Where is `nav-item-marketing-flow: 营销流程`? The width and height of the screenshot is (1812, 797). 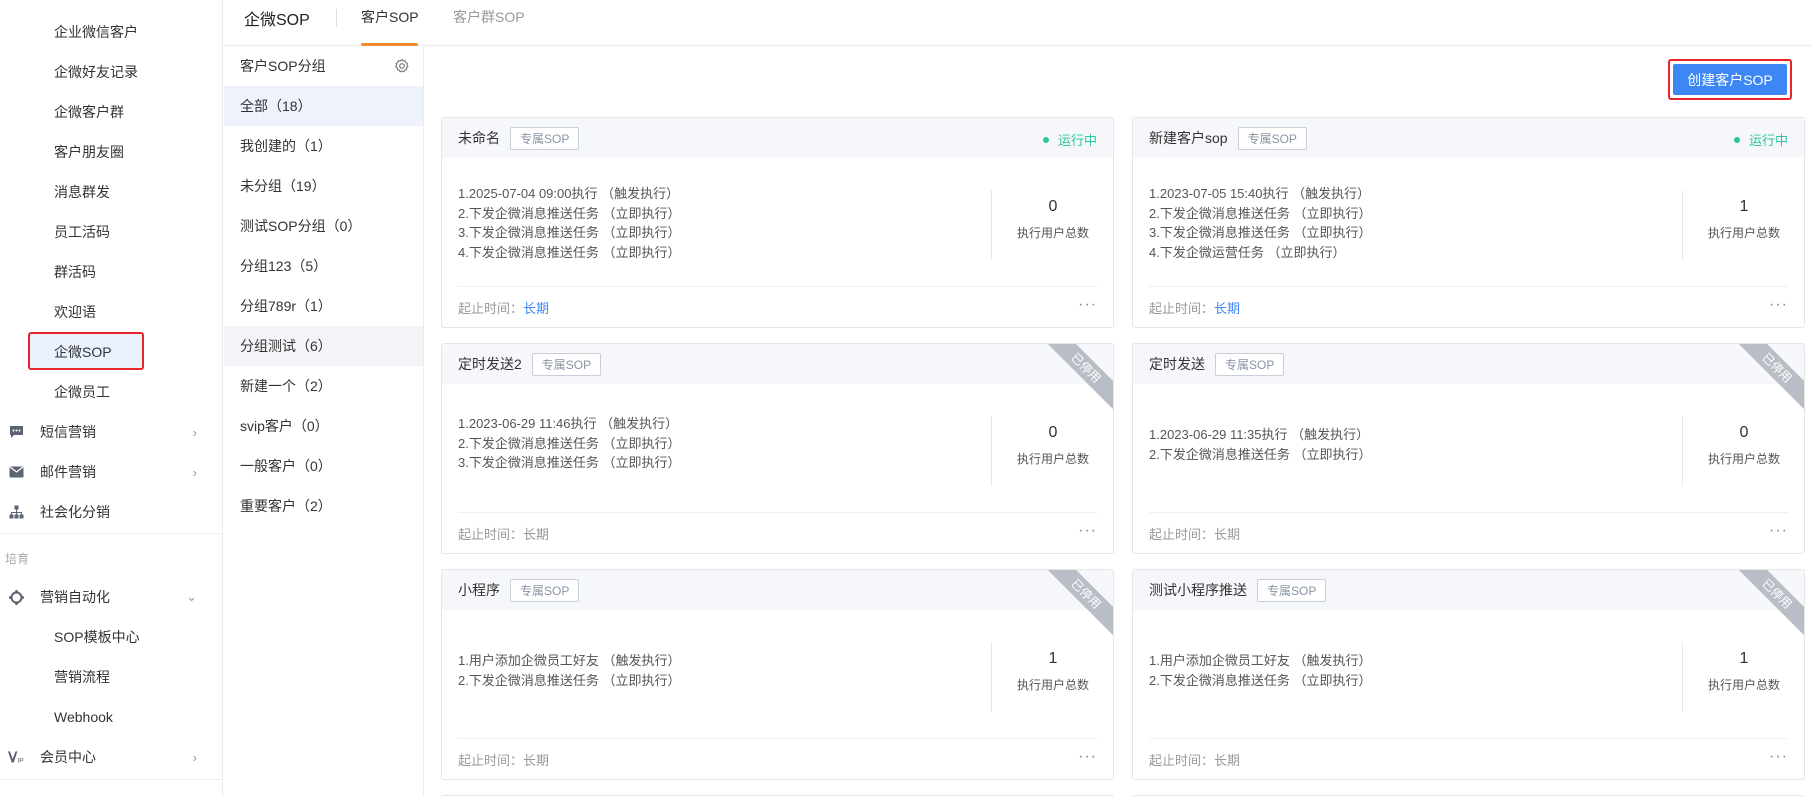 nav-item-marketing-flow: 营销流程 is located at coordinates (111, 677).